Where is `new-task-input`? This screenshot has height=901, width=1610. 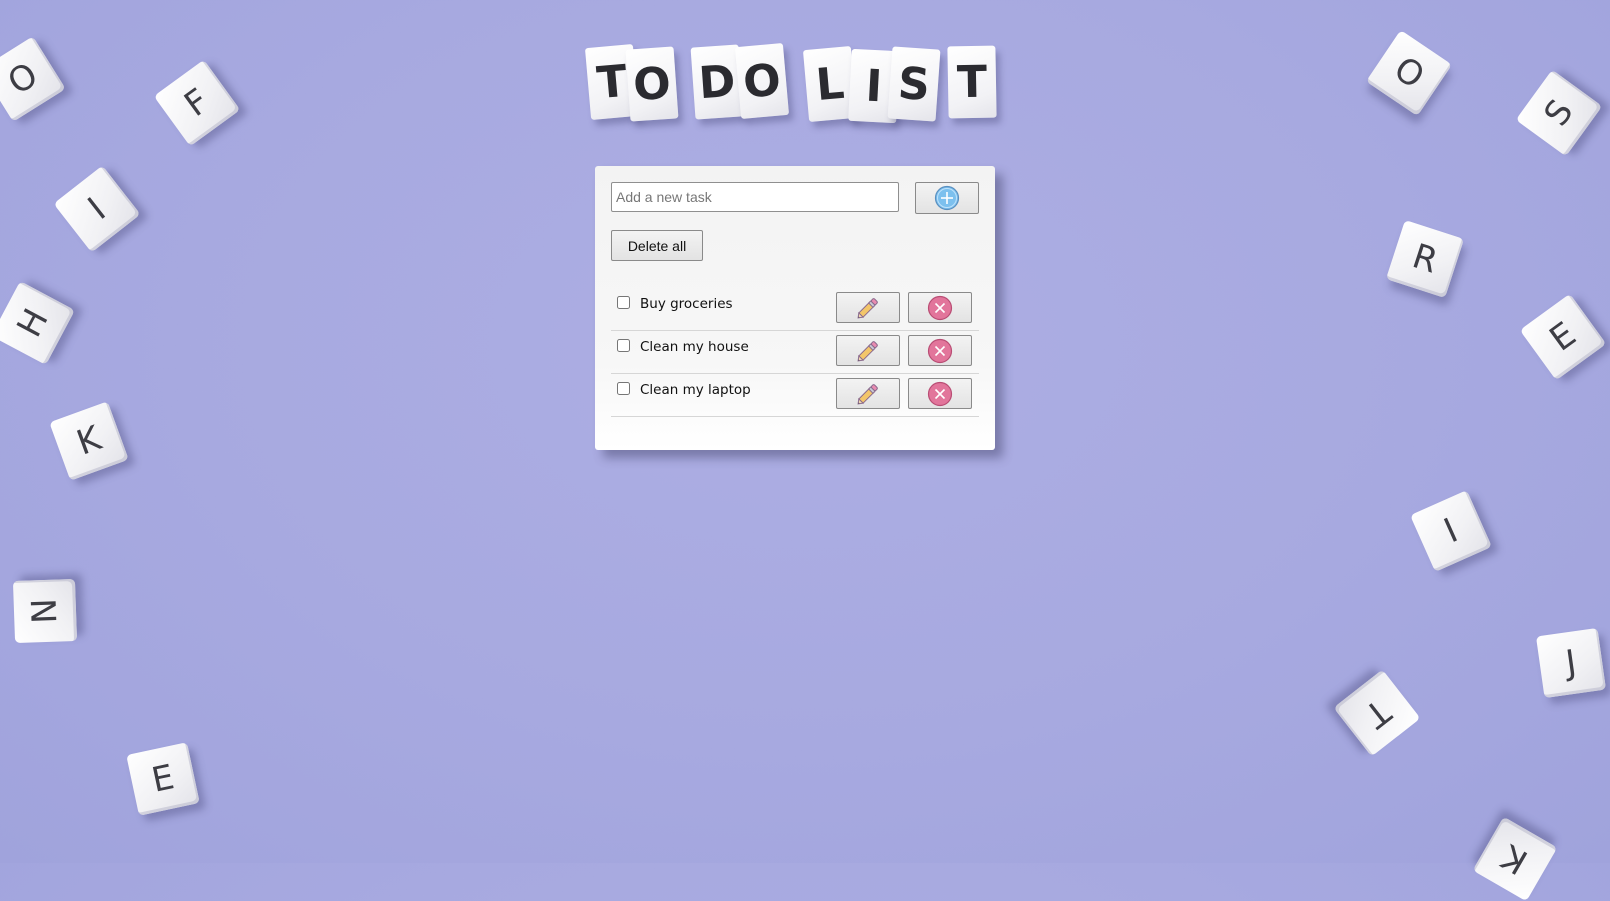
new-task-input is located at coordinates (755, 197).